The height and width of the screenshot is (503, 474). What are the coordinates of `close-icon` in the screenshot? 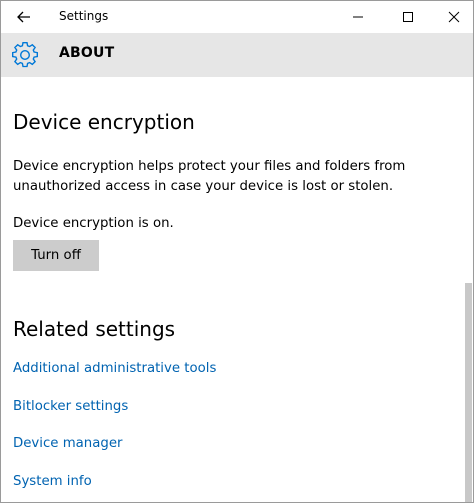 It's located at (454, 17).